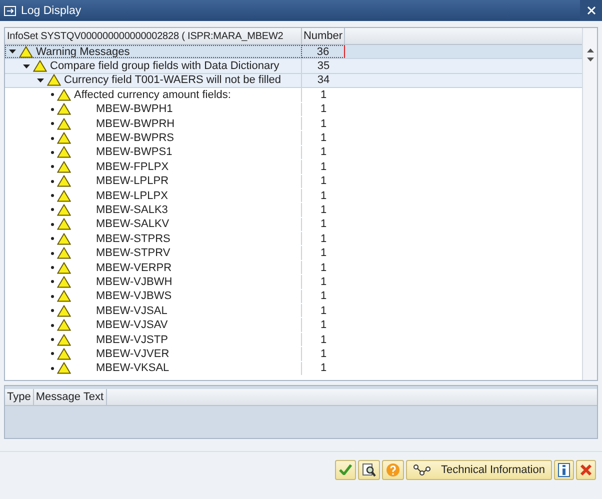 This screenshot has height=499, width=602. What do you see at coordinates (293, 66) in the screenshot?
I see `tree-row: Compare field group fields with Data Dictionary 35` at bounding box center [293, 66].